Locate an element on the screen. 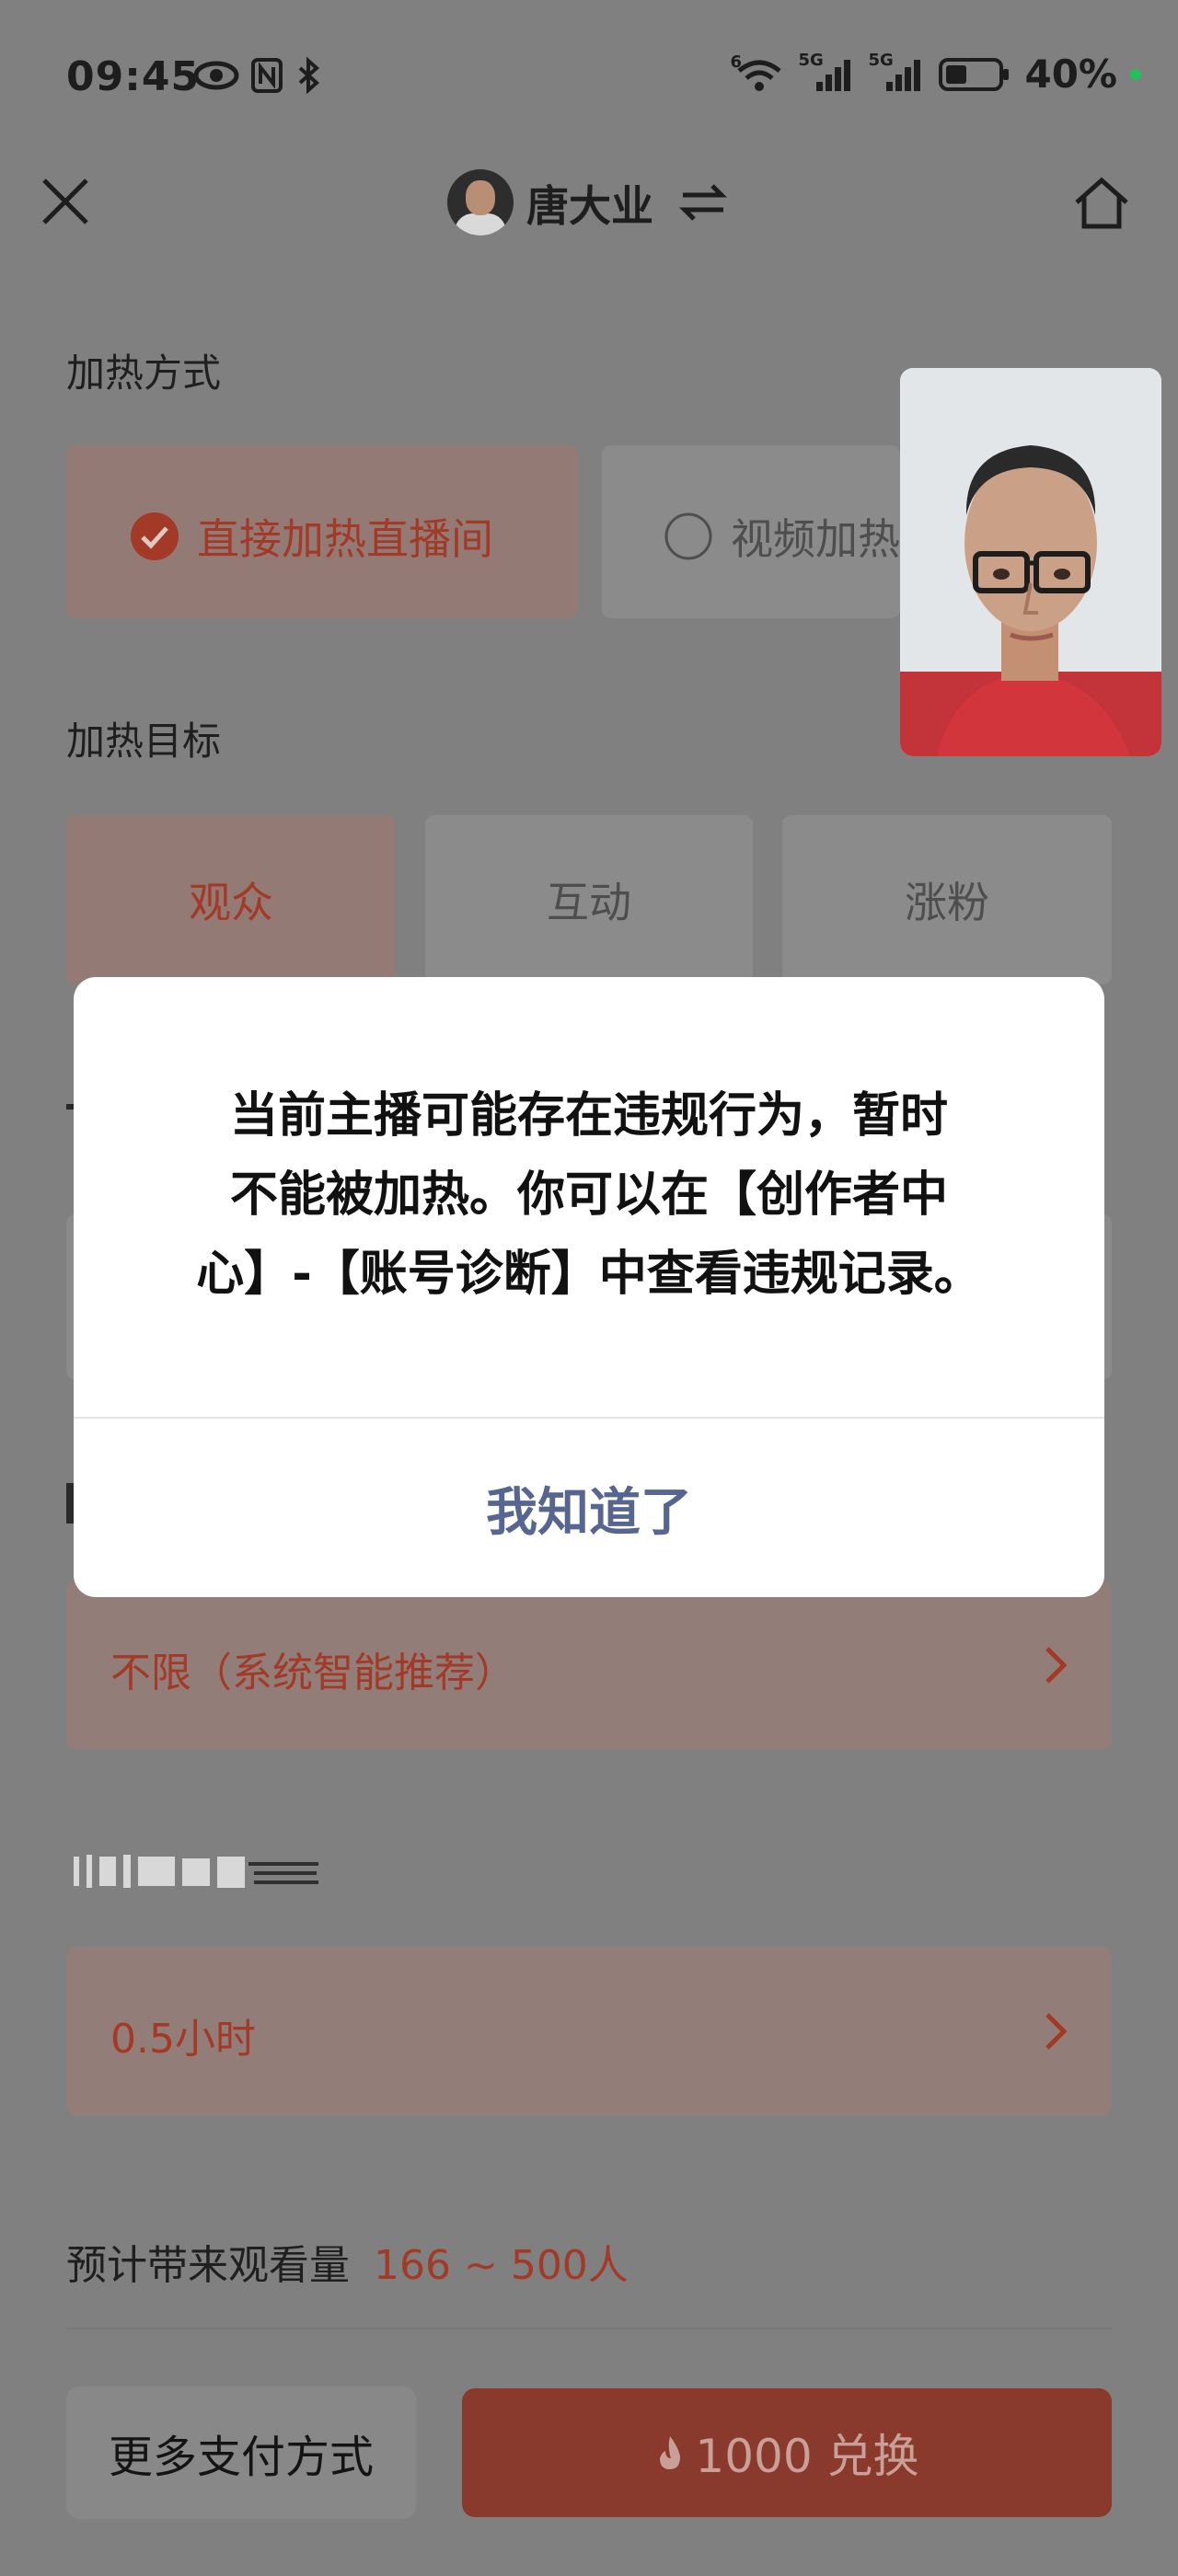 The height and width of the screenshot is (2576, 1178). account-name: 唐大业 is located at coordinates (589, 203).